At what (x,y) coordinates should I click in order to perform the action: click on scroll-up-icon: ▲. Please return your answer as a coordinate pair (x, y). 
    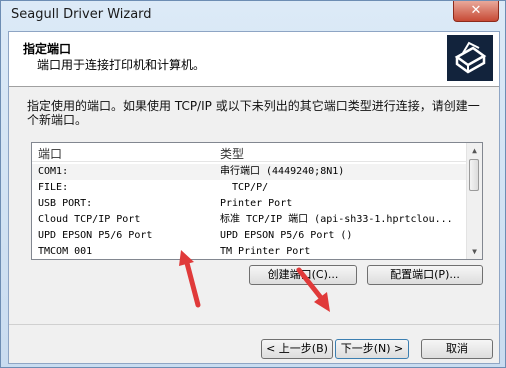
    Looking at the image, I should click on (474, 150).